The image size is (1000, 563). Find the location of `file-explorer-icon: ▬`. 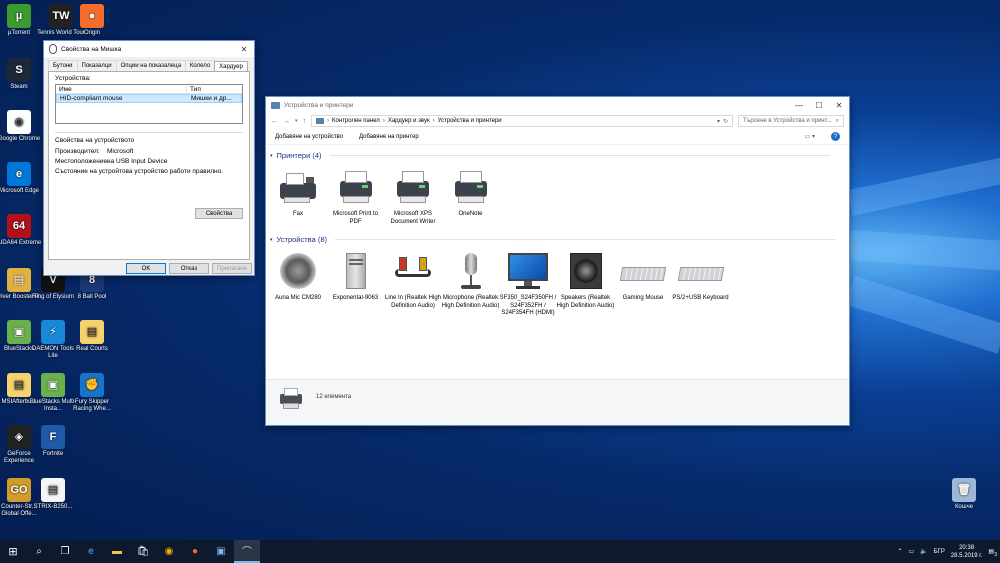

file-explorer-icon: ▬ is located at coordinates (117, 551).